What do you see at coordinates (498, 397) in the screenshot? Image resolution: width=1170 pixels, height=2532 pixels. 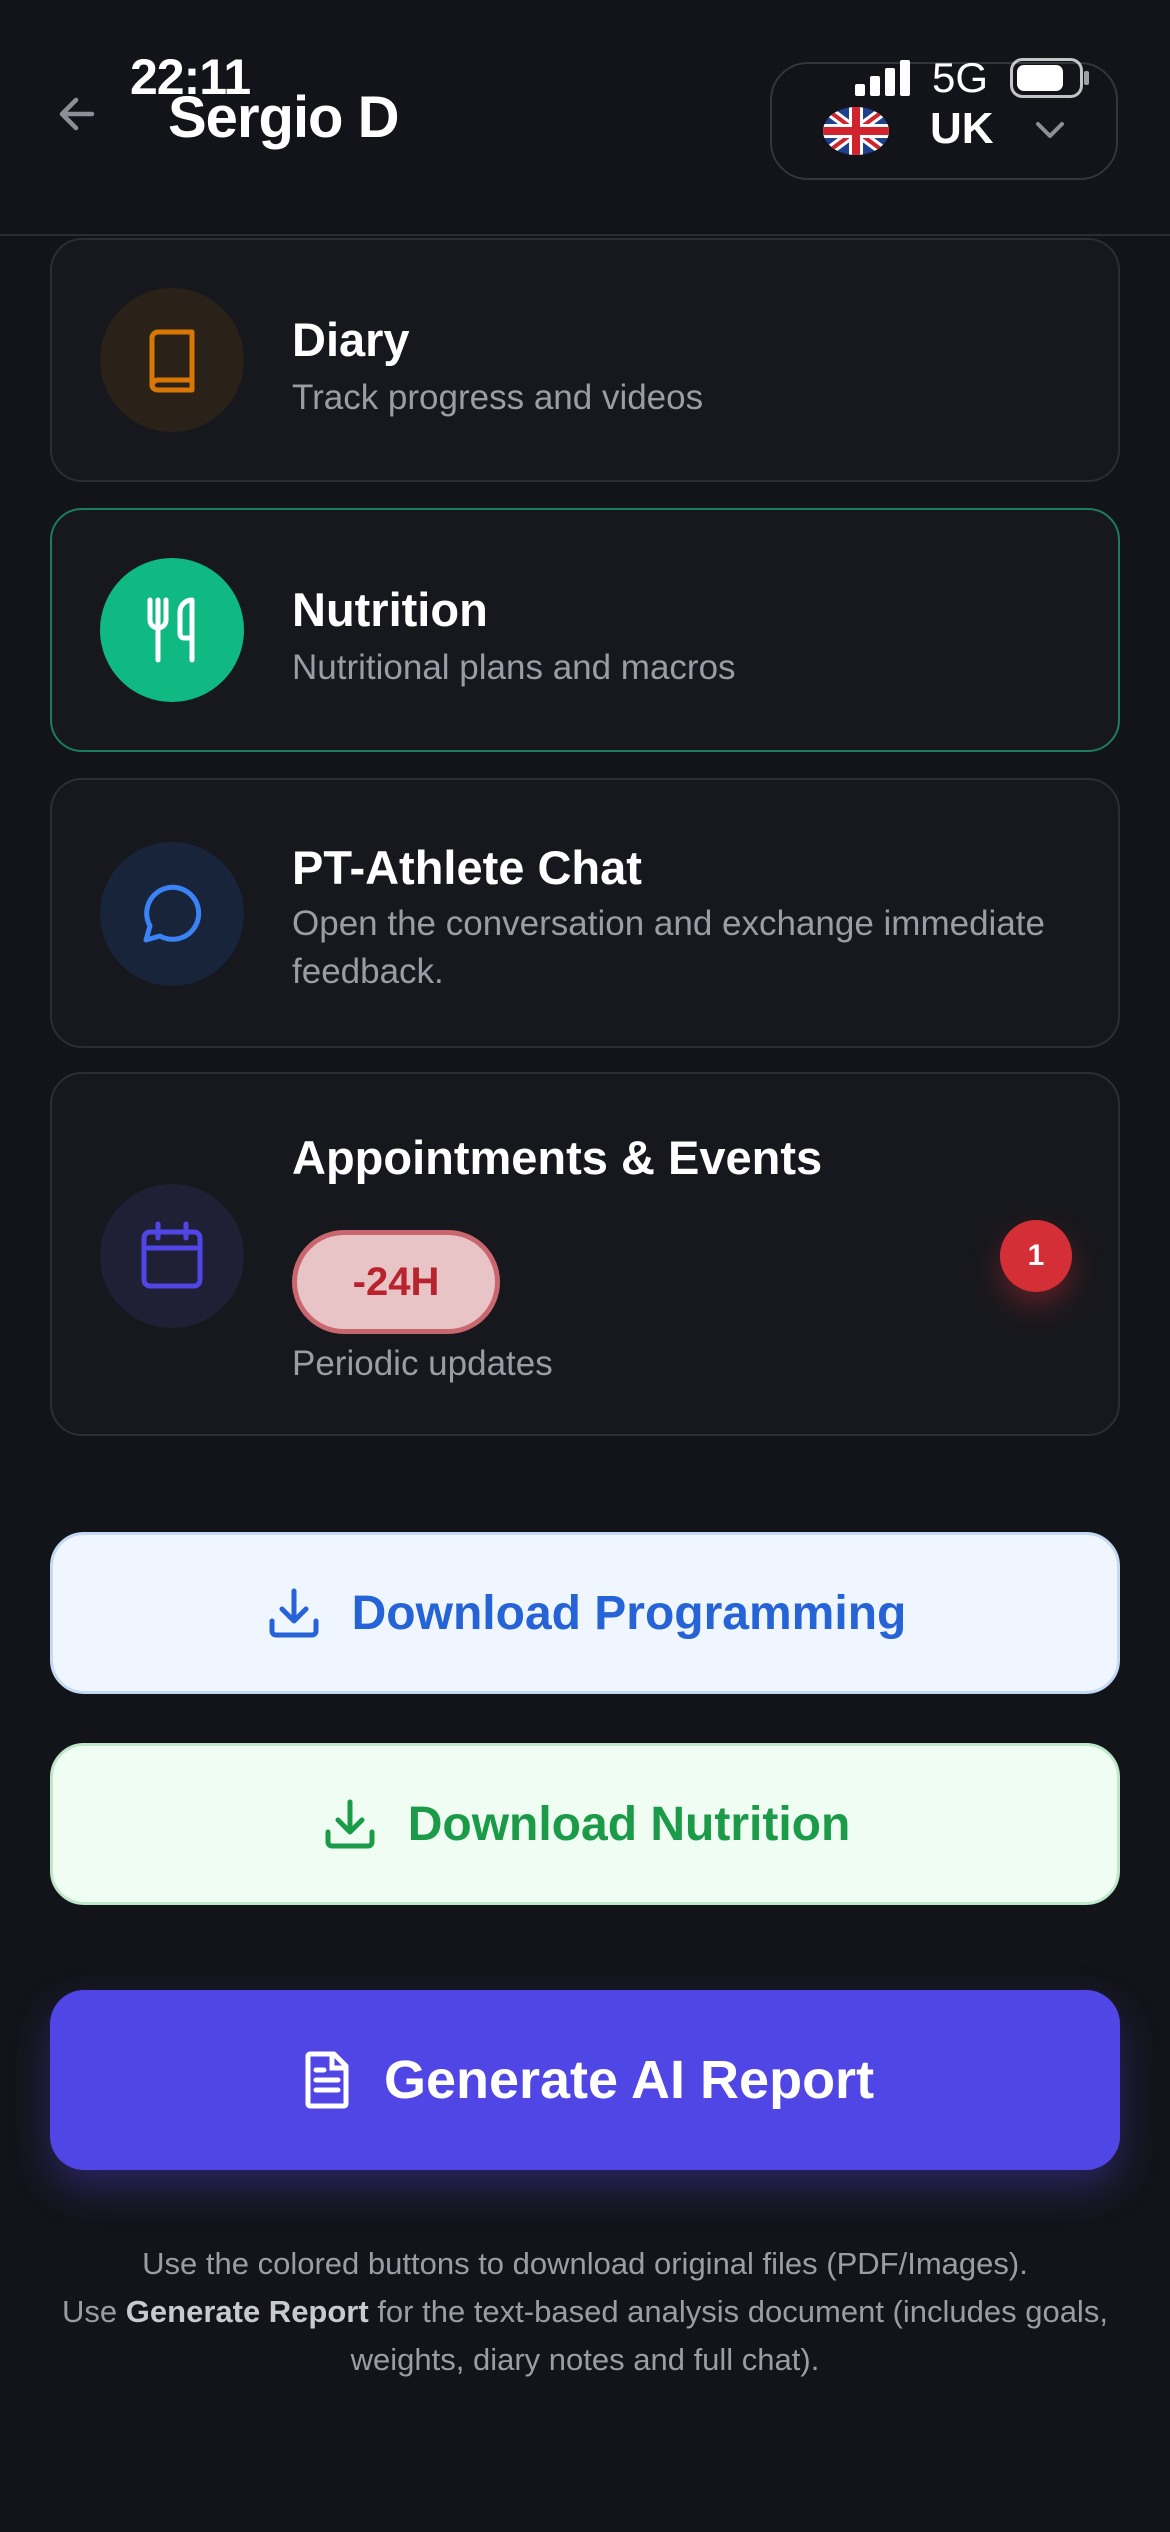 I see `card-subtitle: Track progress and videos` at bounding box center [498, 397].